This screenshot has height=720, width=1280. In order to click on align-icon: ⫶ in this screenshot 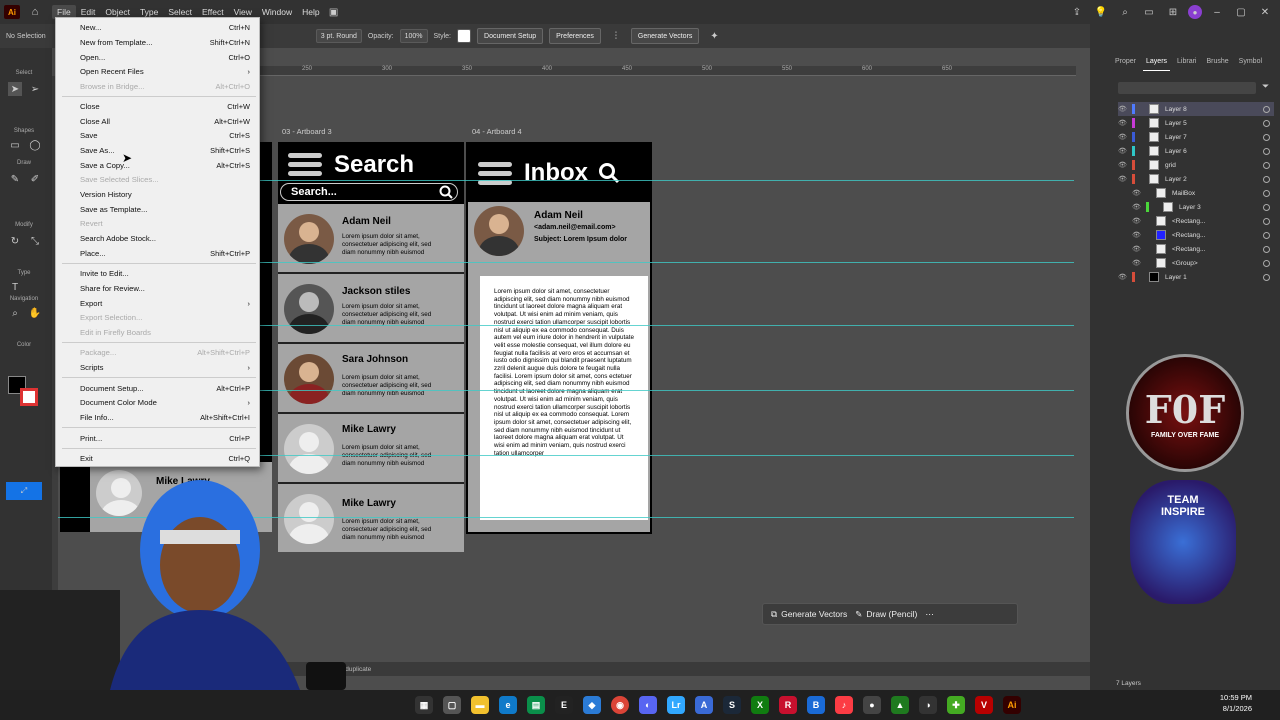, I will do `click(616, 36)`.